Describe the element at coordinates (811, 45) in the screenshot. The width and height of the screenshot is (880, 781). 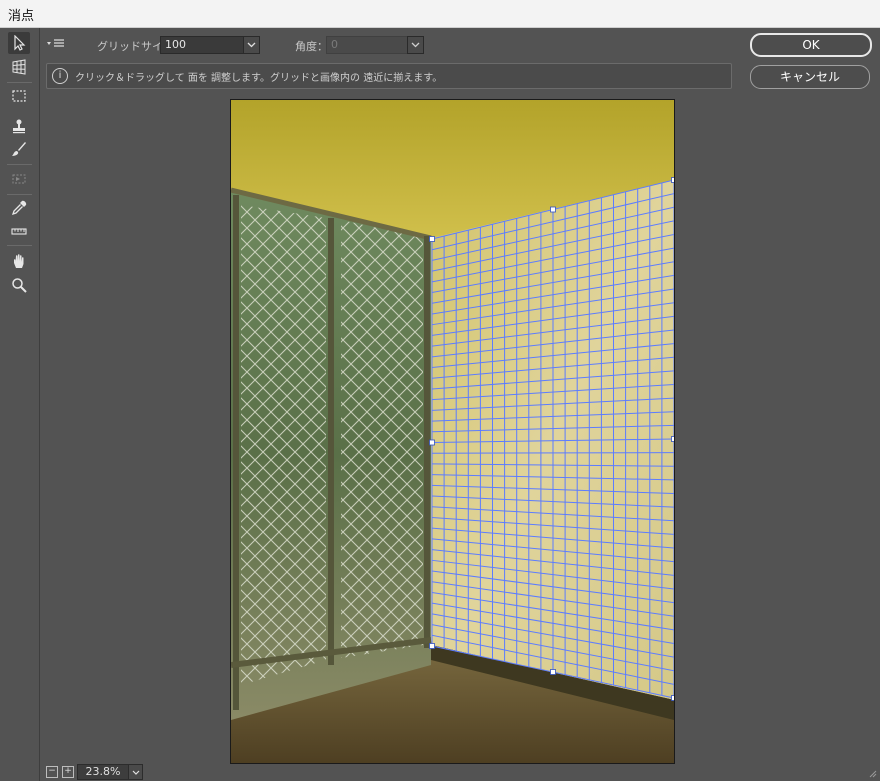
I see `ok-button: OK` at that location.